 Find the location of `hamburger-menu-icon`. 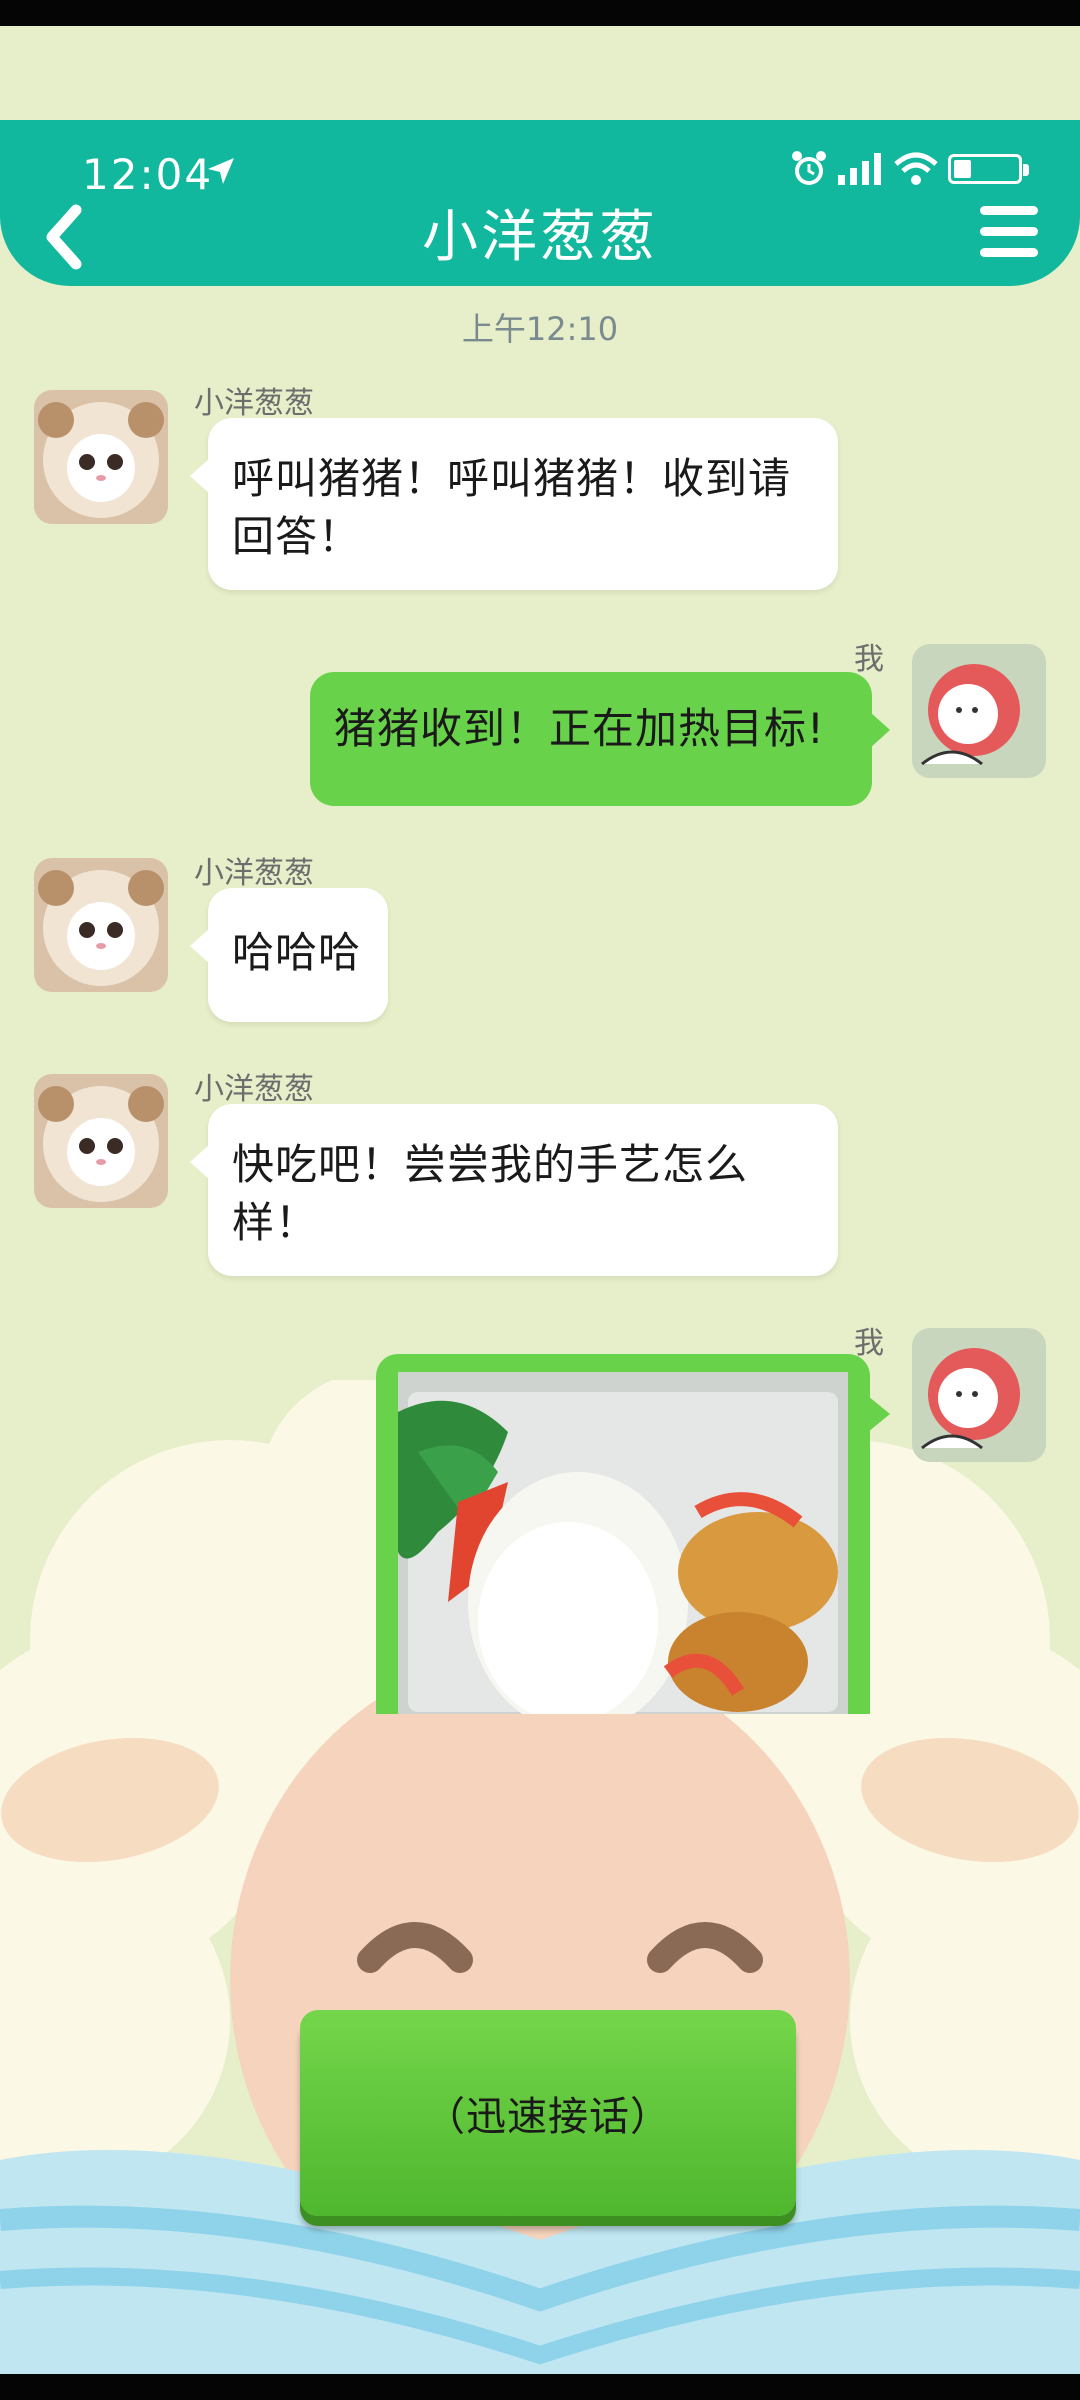

hamburger-menu-icon is located at coordinates (1009, 210).